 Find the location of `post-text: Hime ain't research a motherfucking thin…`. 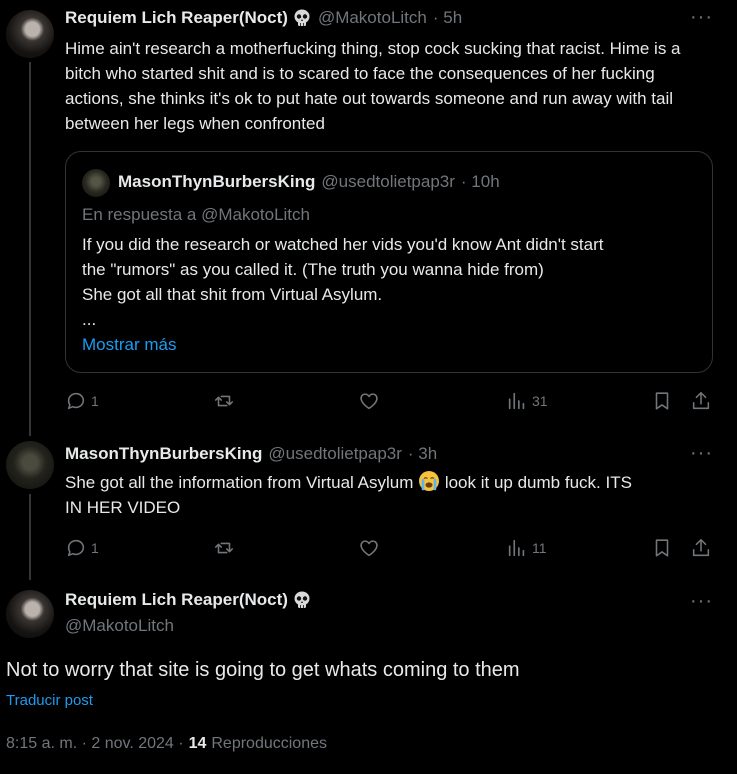

post-text: Hime ain't research a motherfucking thin… is located at coordinates (373, 86).